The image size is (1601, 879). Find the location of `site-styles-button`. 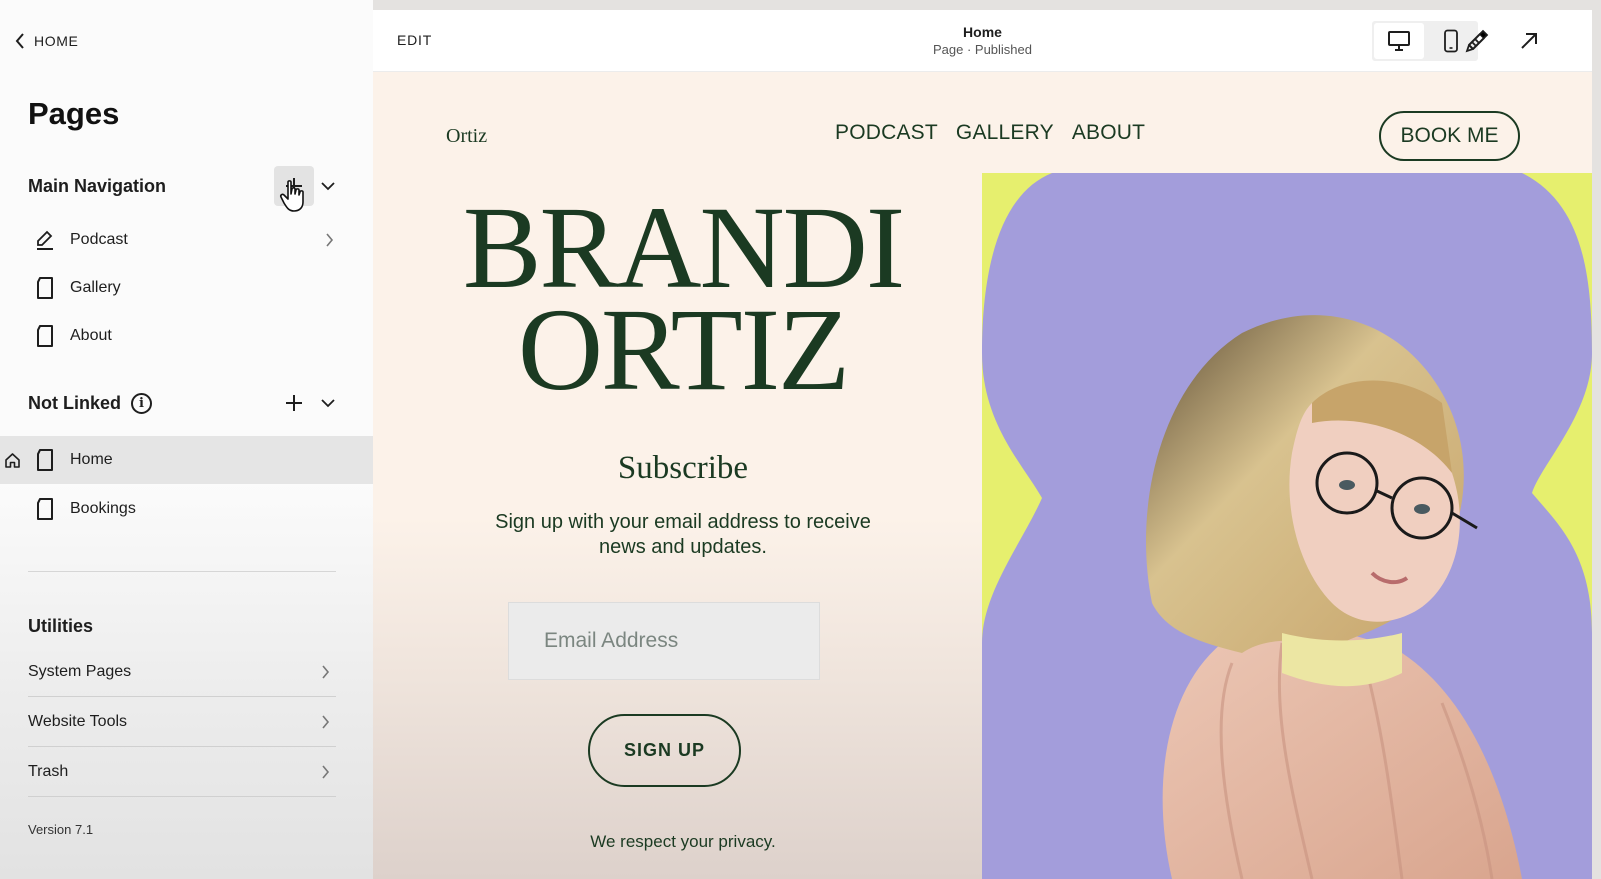

site-styles-button is located at coordinates (1477, 41).